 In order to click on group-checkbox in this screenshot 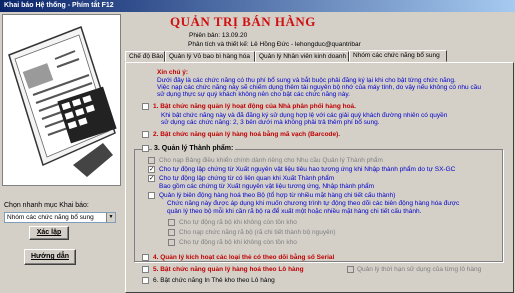, I will do `click(145, 148)`.